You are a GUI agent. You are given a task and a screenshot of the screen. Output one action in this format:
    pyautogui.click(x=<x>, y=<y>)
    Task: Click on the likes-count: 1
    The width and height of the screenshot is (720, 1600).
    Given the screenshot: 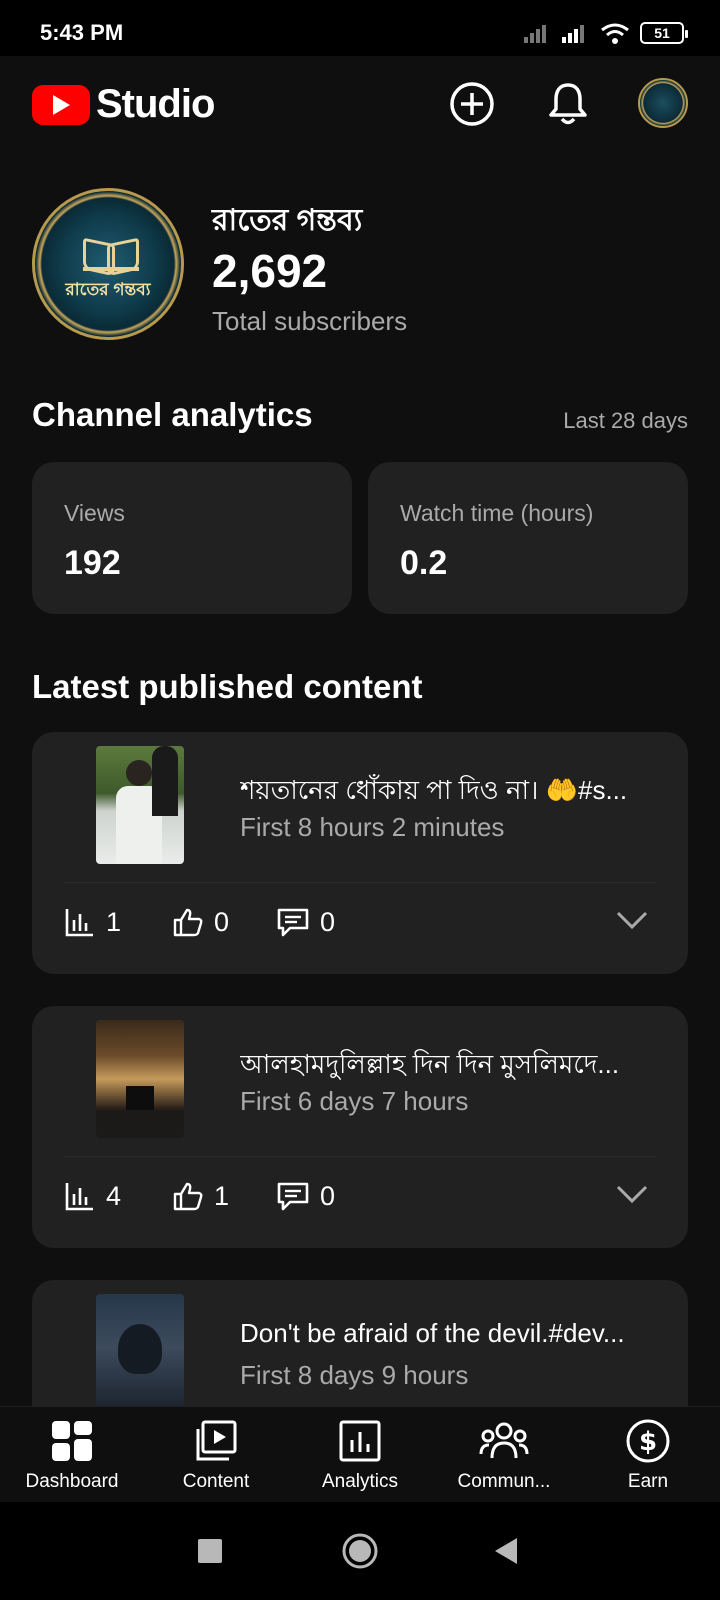 What is the action you would take?
    pyautogui.click(x=222, y=1195)
    